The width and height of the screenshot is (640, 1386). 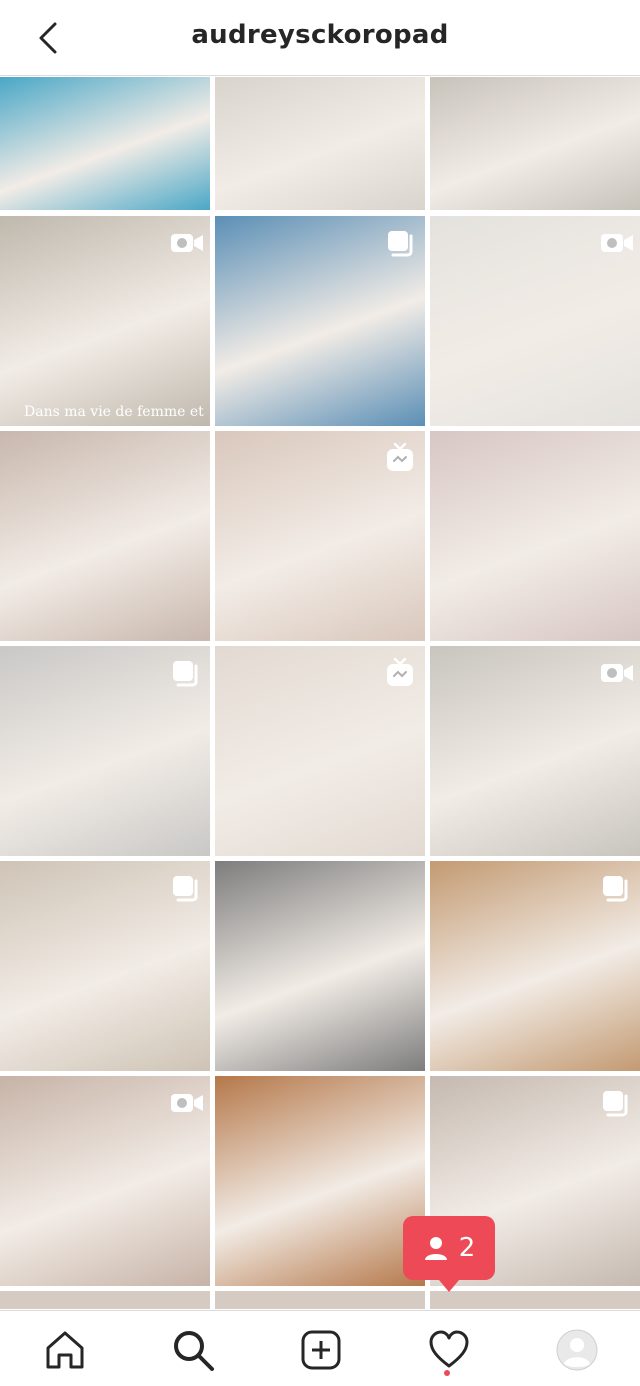 I want to click on post-kitchen-mom, so click(x=320, y=143).